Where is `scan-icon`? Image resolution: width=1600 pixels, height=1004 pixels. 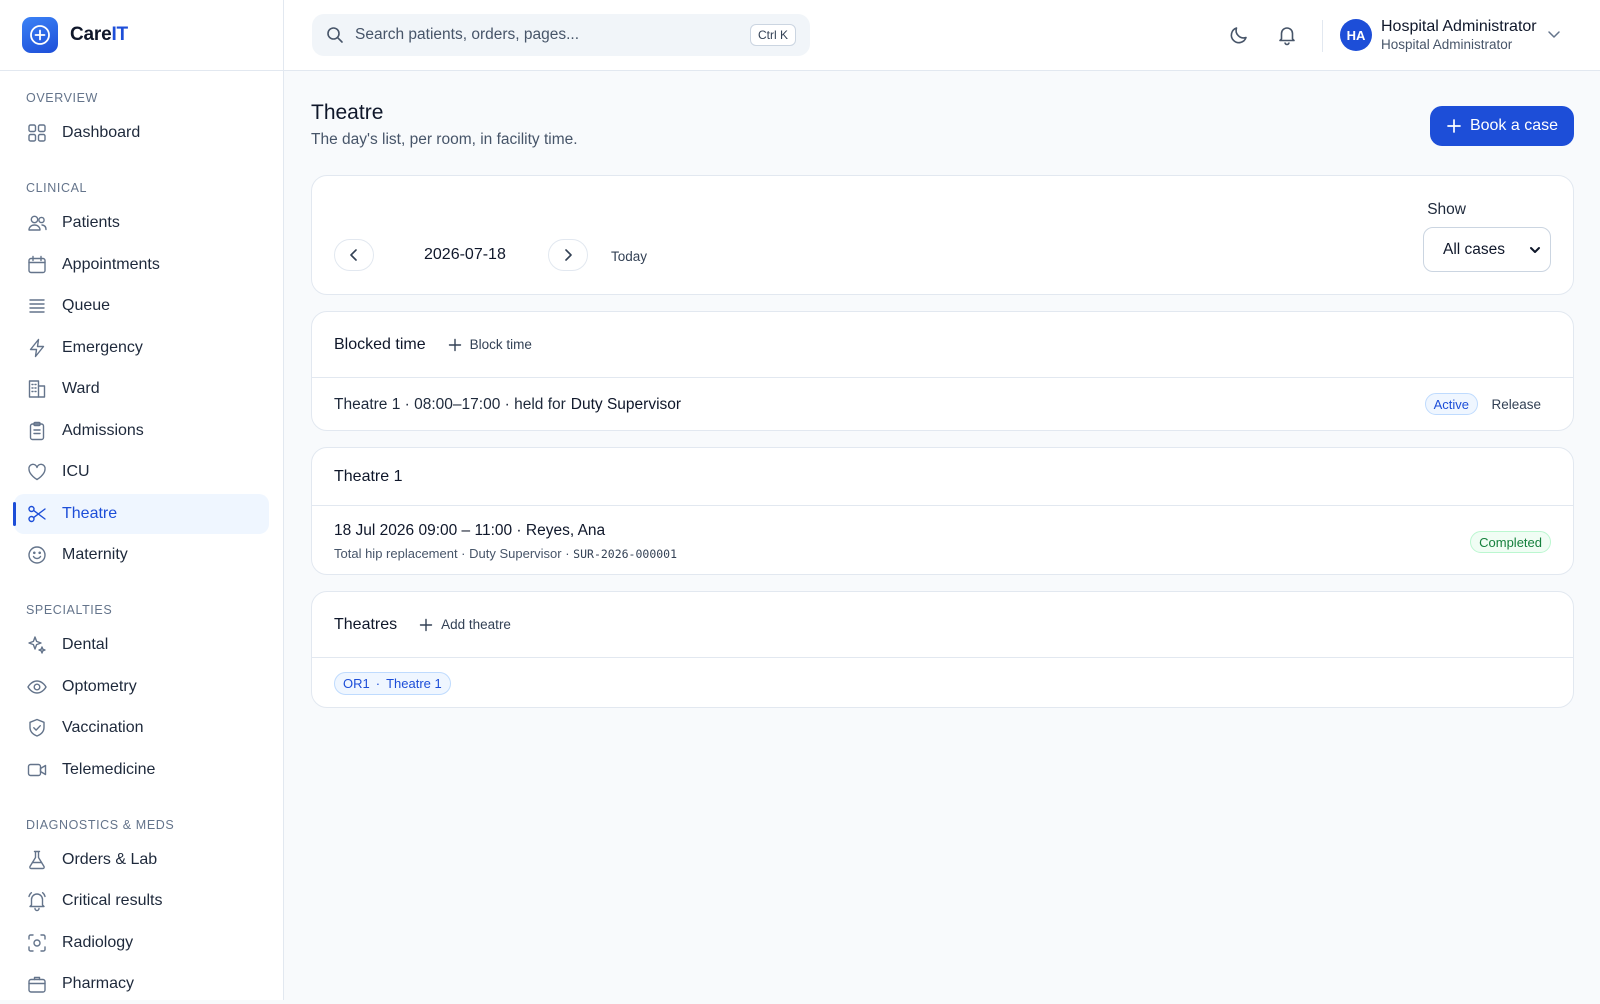
scan-icon is located at coordinates (37, 943).